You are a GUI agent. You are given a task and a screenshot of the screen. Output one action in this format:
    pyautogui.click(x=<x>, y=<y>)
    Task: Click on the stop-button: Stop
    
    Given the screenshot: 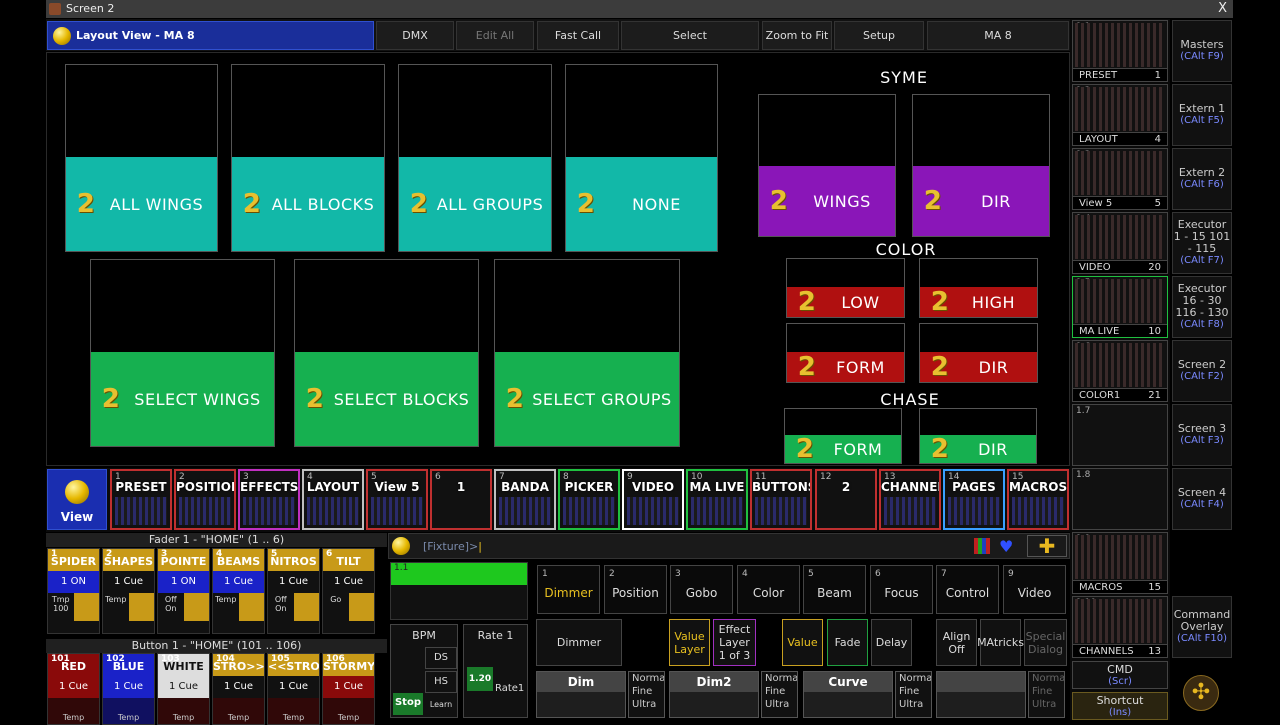 What is the action you would take?
    pyautogui.click(x=408, y=704)
    